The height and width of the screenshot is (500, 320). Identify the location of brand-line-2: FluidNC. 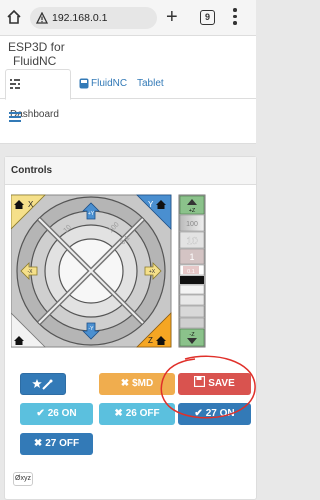
(35, 61).